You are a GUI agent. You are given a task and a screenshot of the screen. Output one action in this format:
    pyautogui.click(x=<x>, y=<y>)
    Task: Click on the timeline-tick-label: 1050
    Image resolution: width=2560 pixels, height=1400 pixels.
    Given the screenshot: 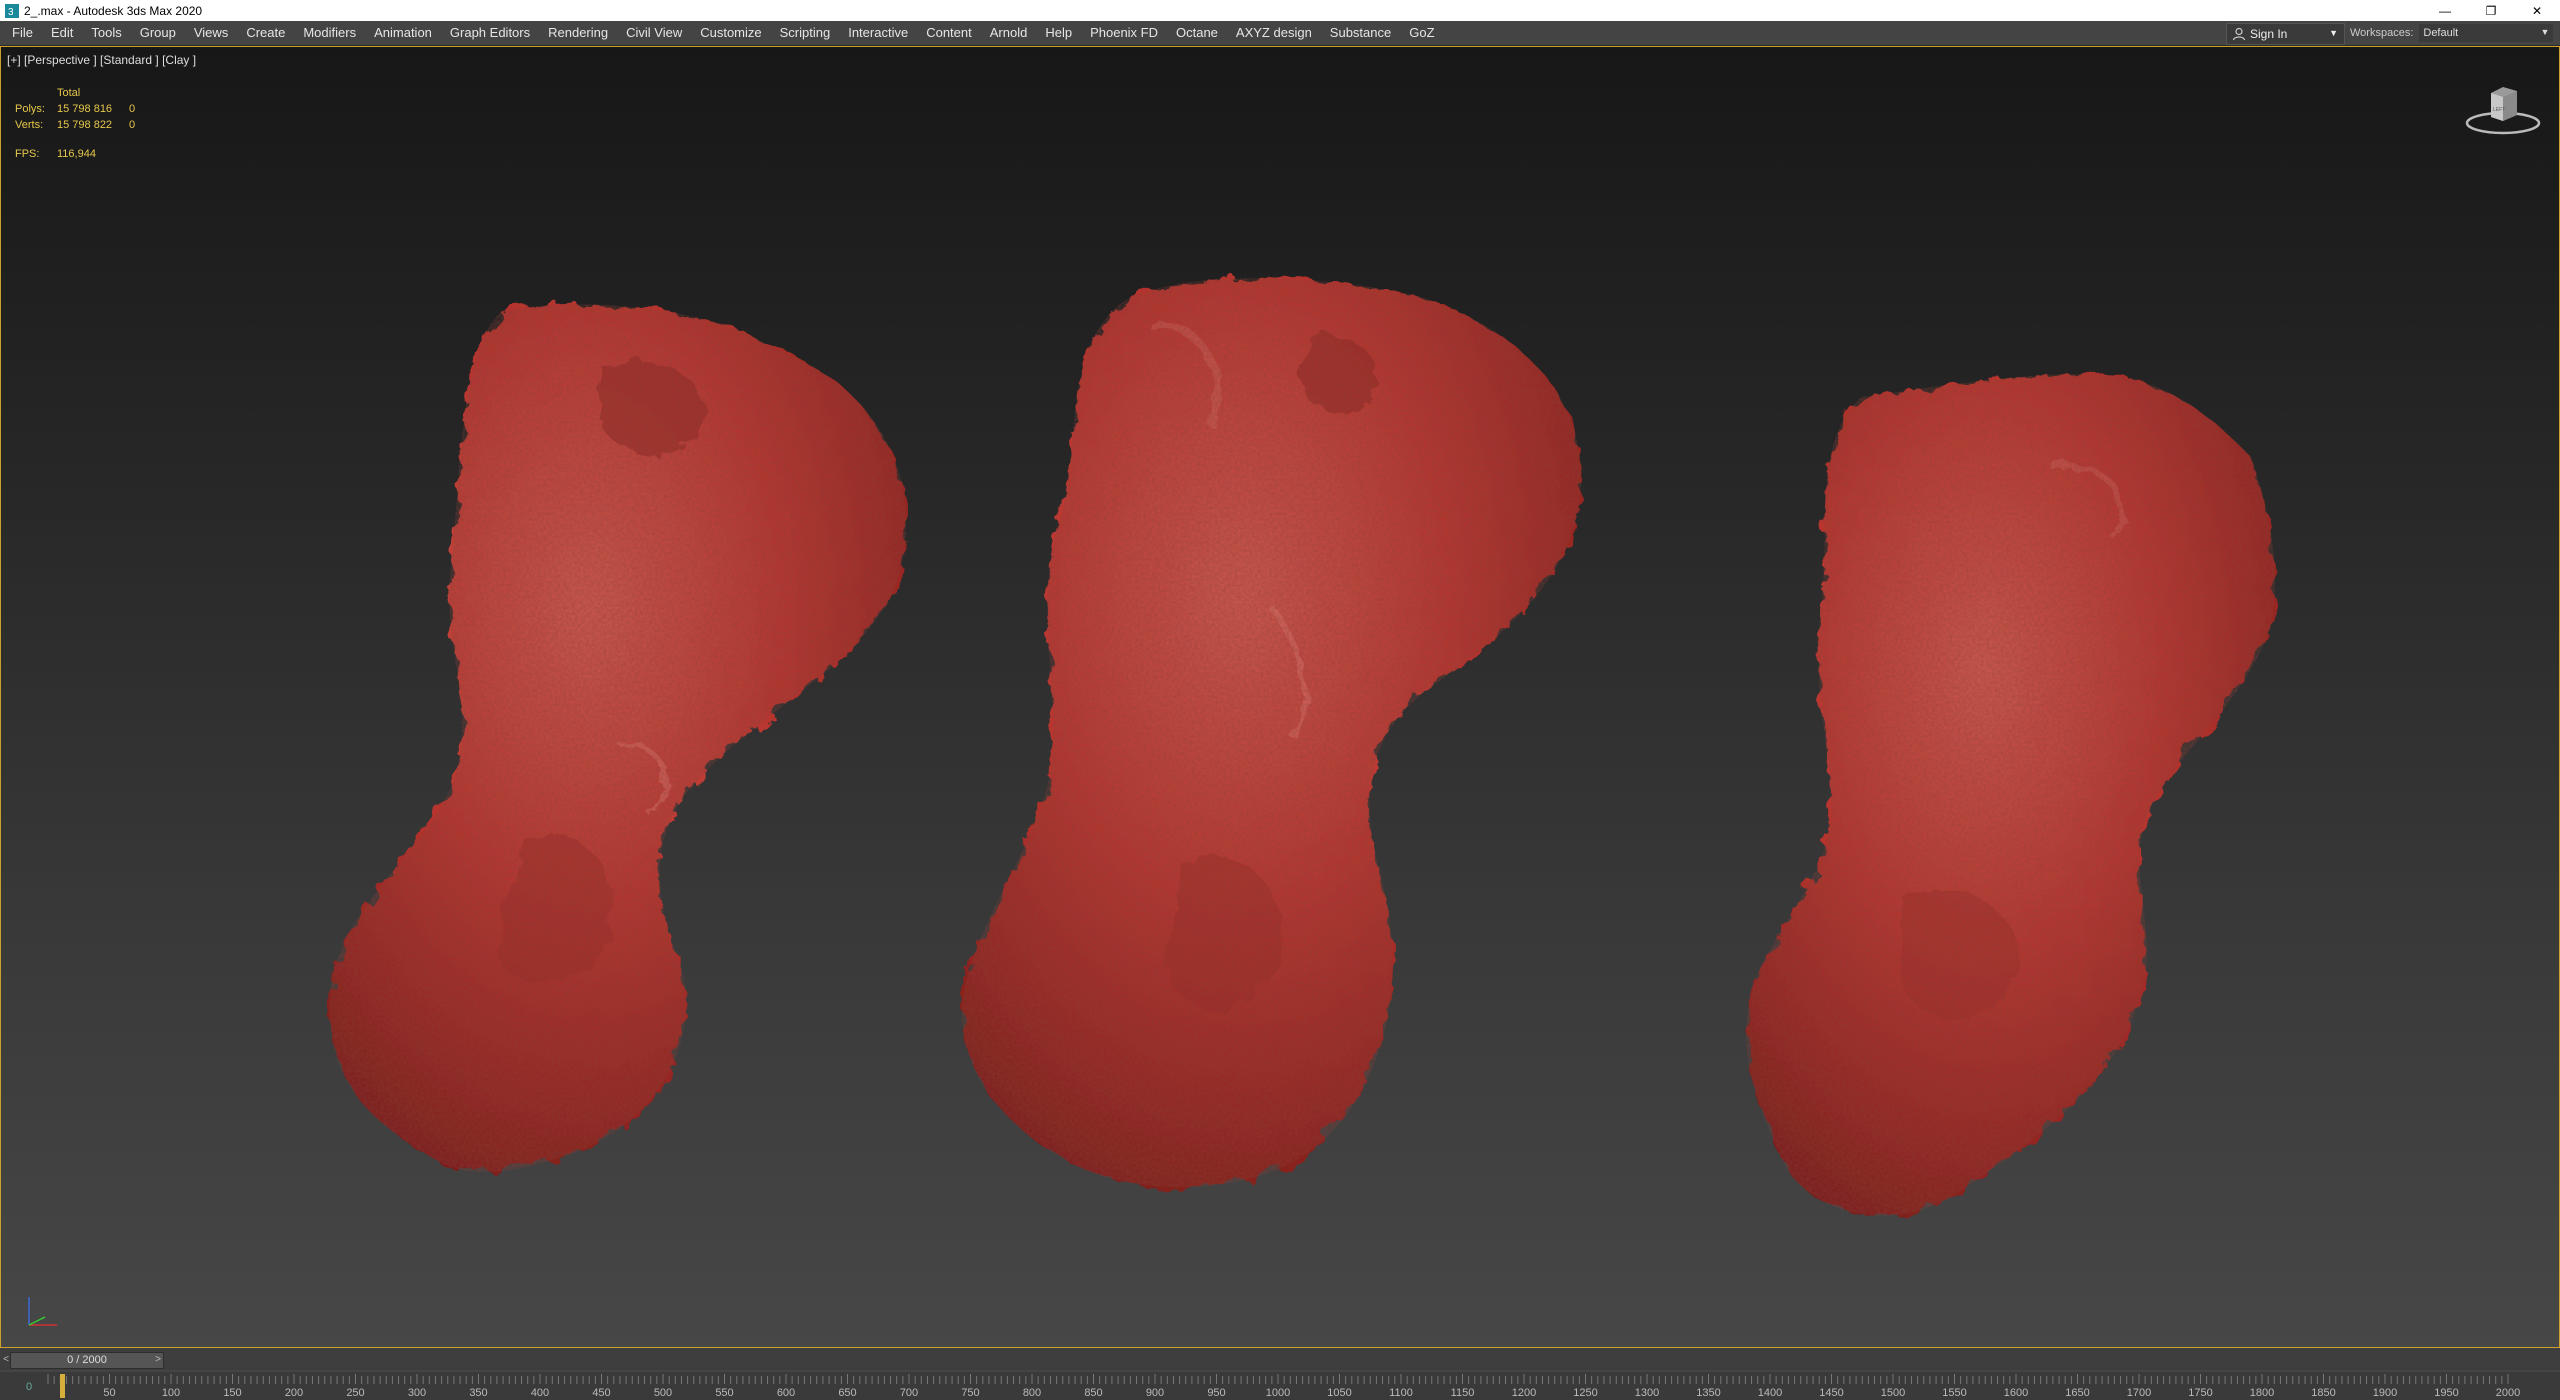 What is the action you would take?
    pyautogui.click(x=1339, y=1393)
    